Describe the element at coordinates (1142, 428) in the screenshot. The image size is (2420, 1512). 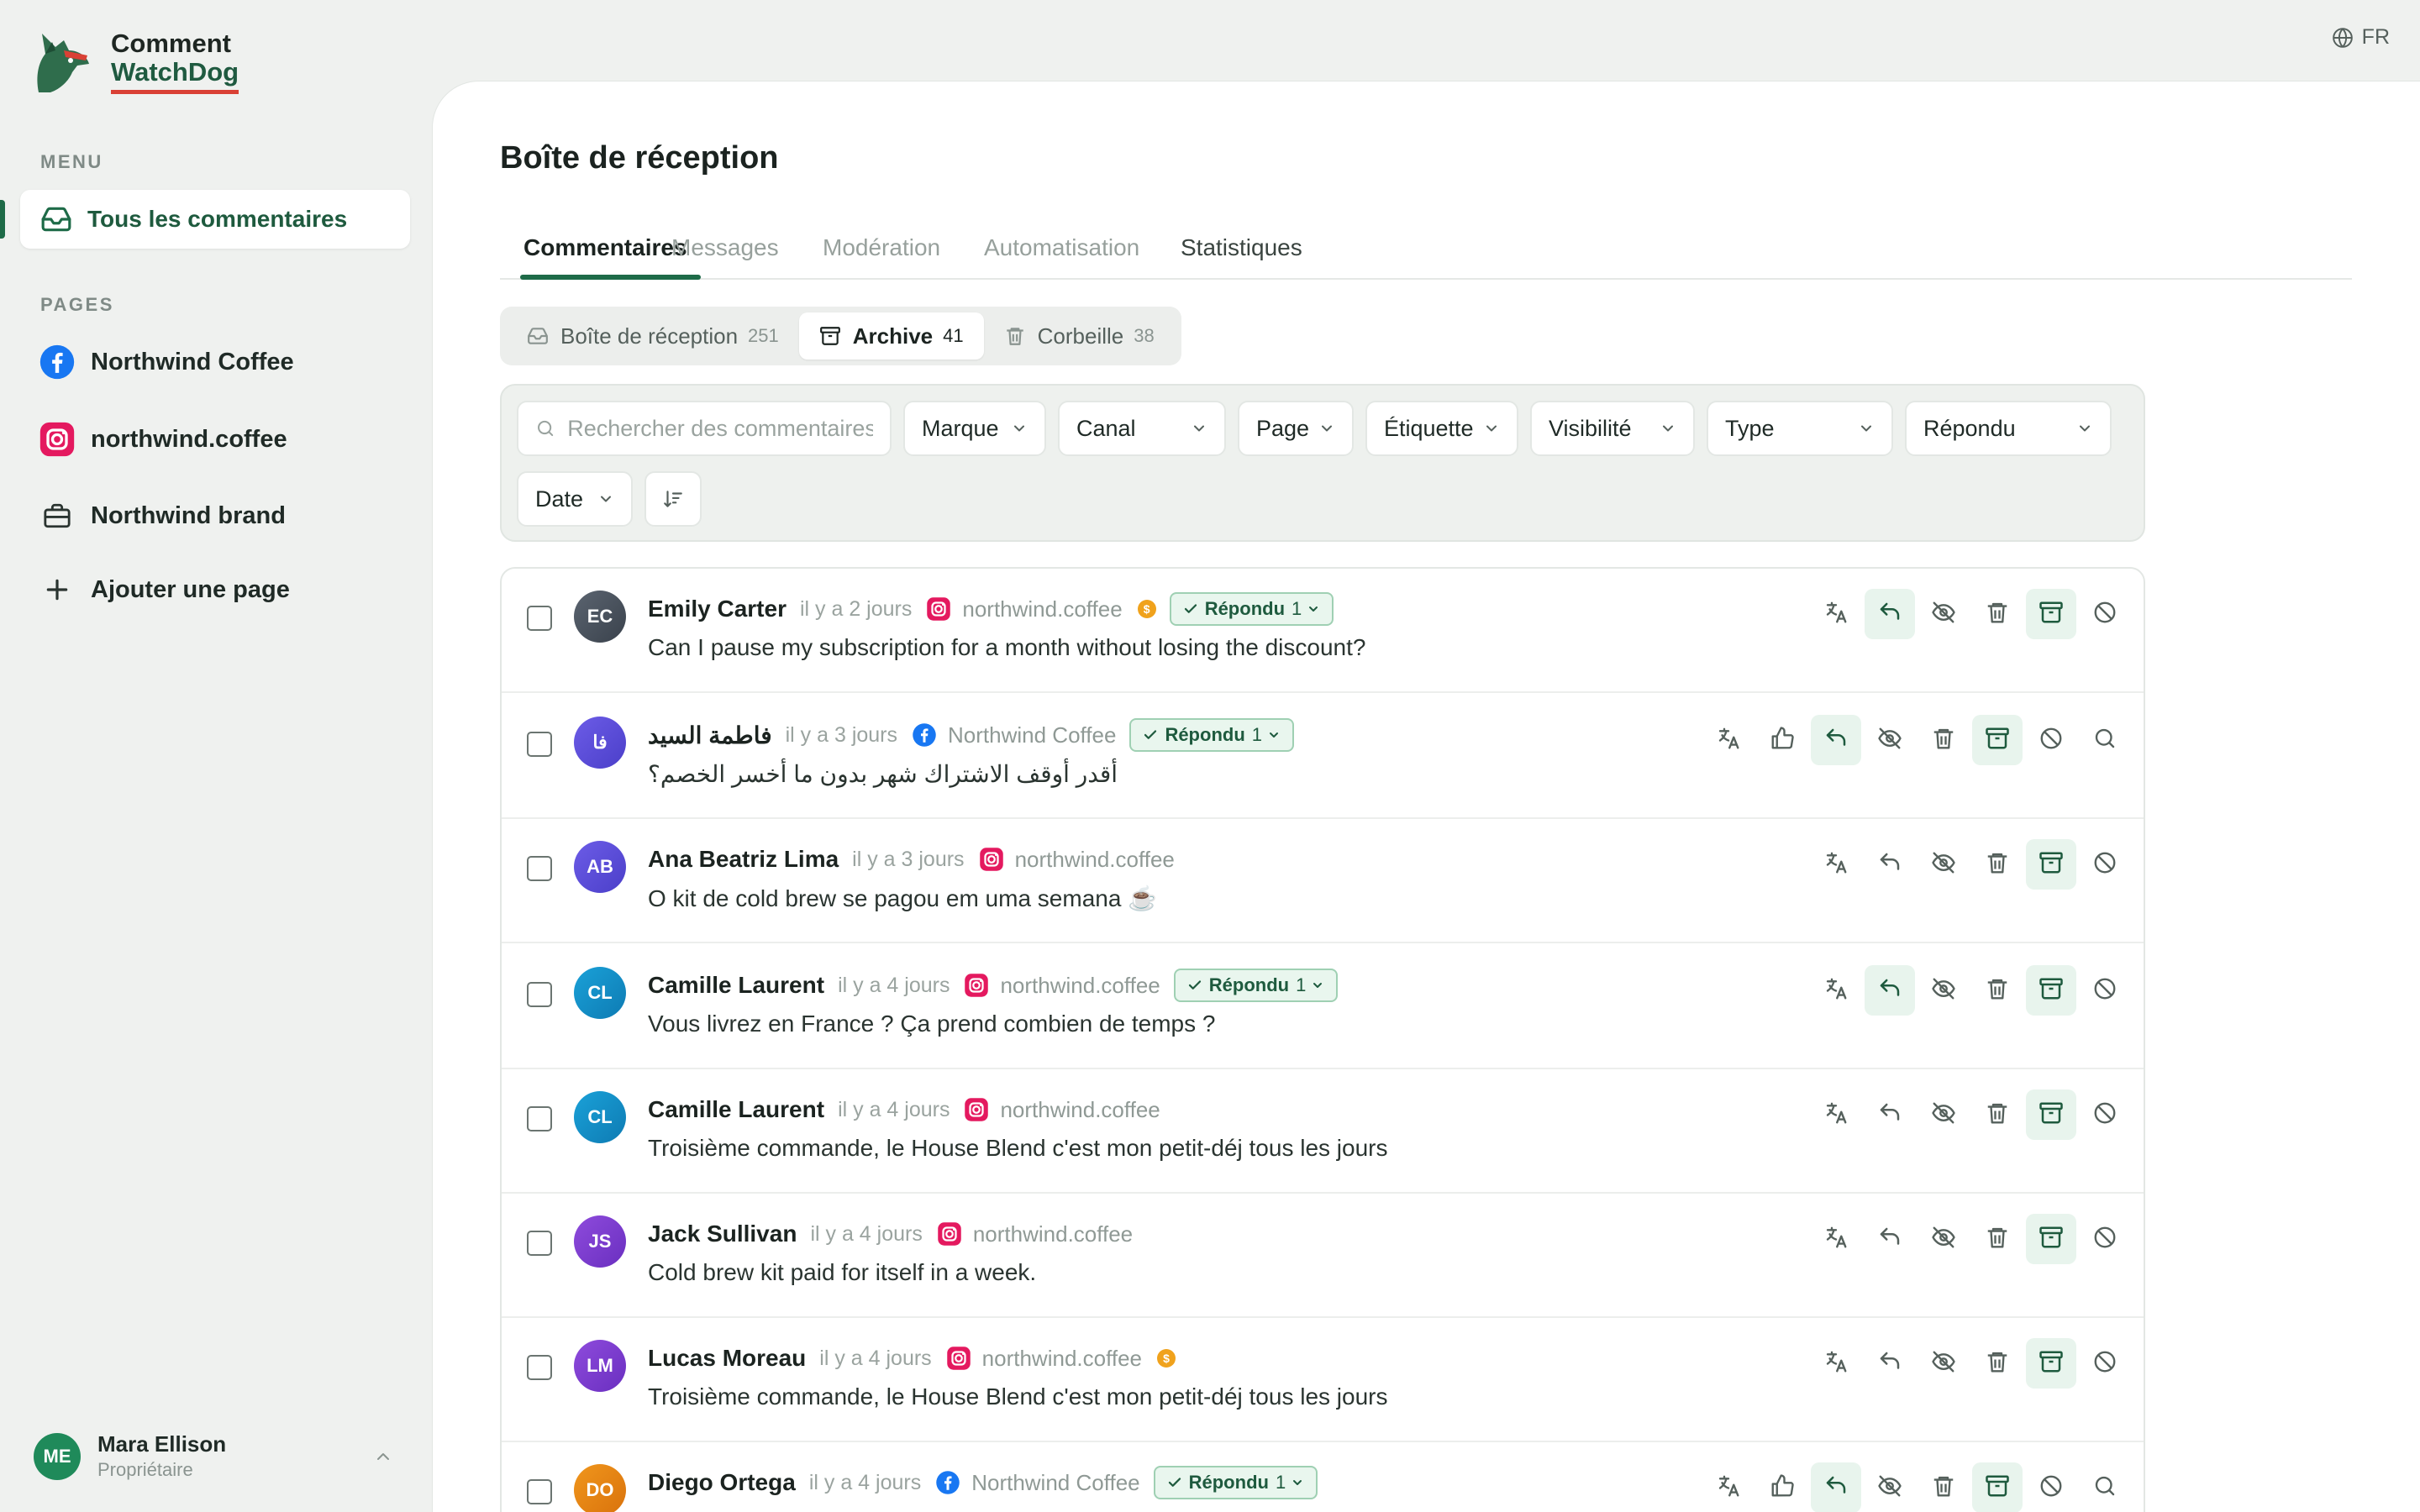
I see `filter-channel: Canal` at that location.